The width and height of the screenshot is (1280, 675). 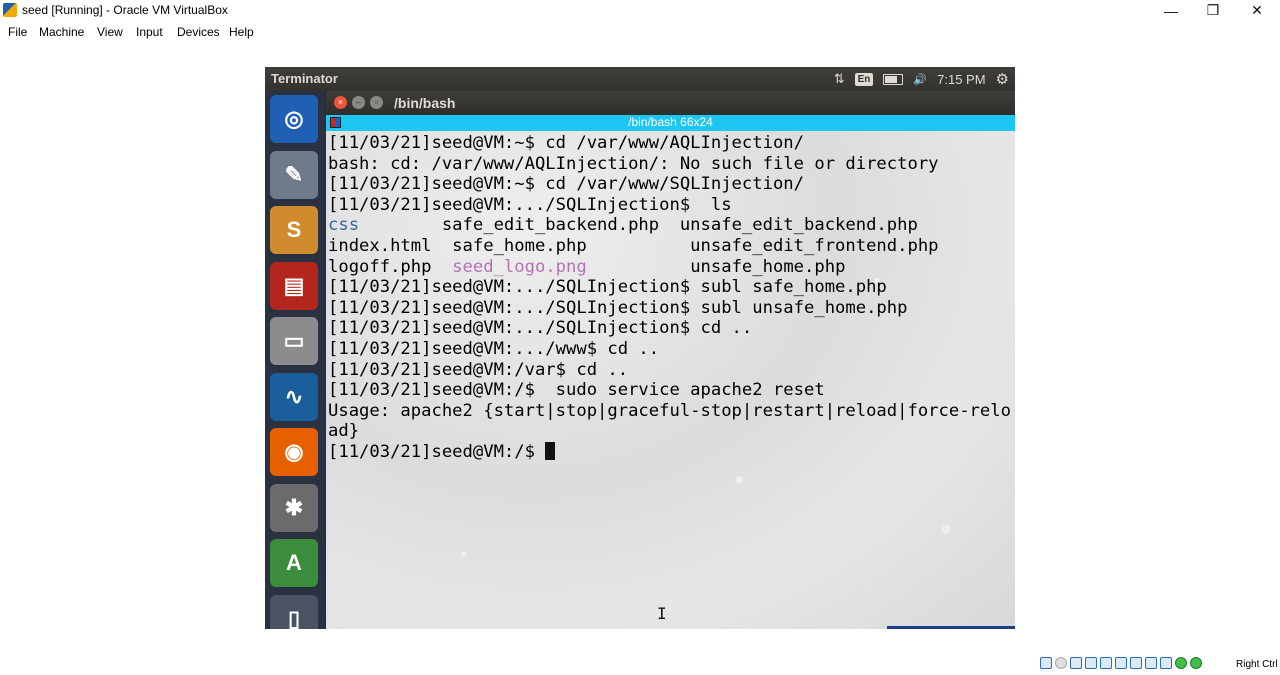 I want to click on shared-folders-icon, so click(x=1121, y=663).